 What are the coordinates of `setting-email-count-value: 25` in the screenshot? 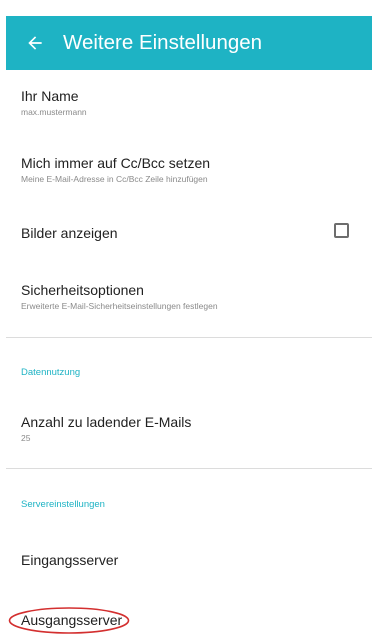 It's located at (26, 438).